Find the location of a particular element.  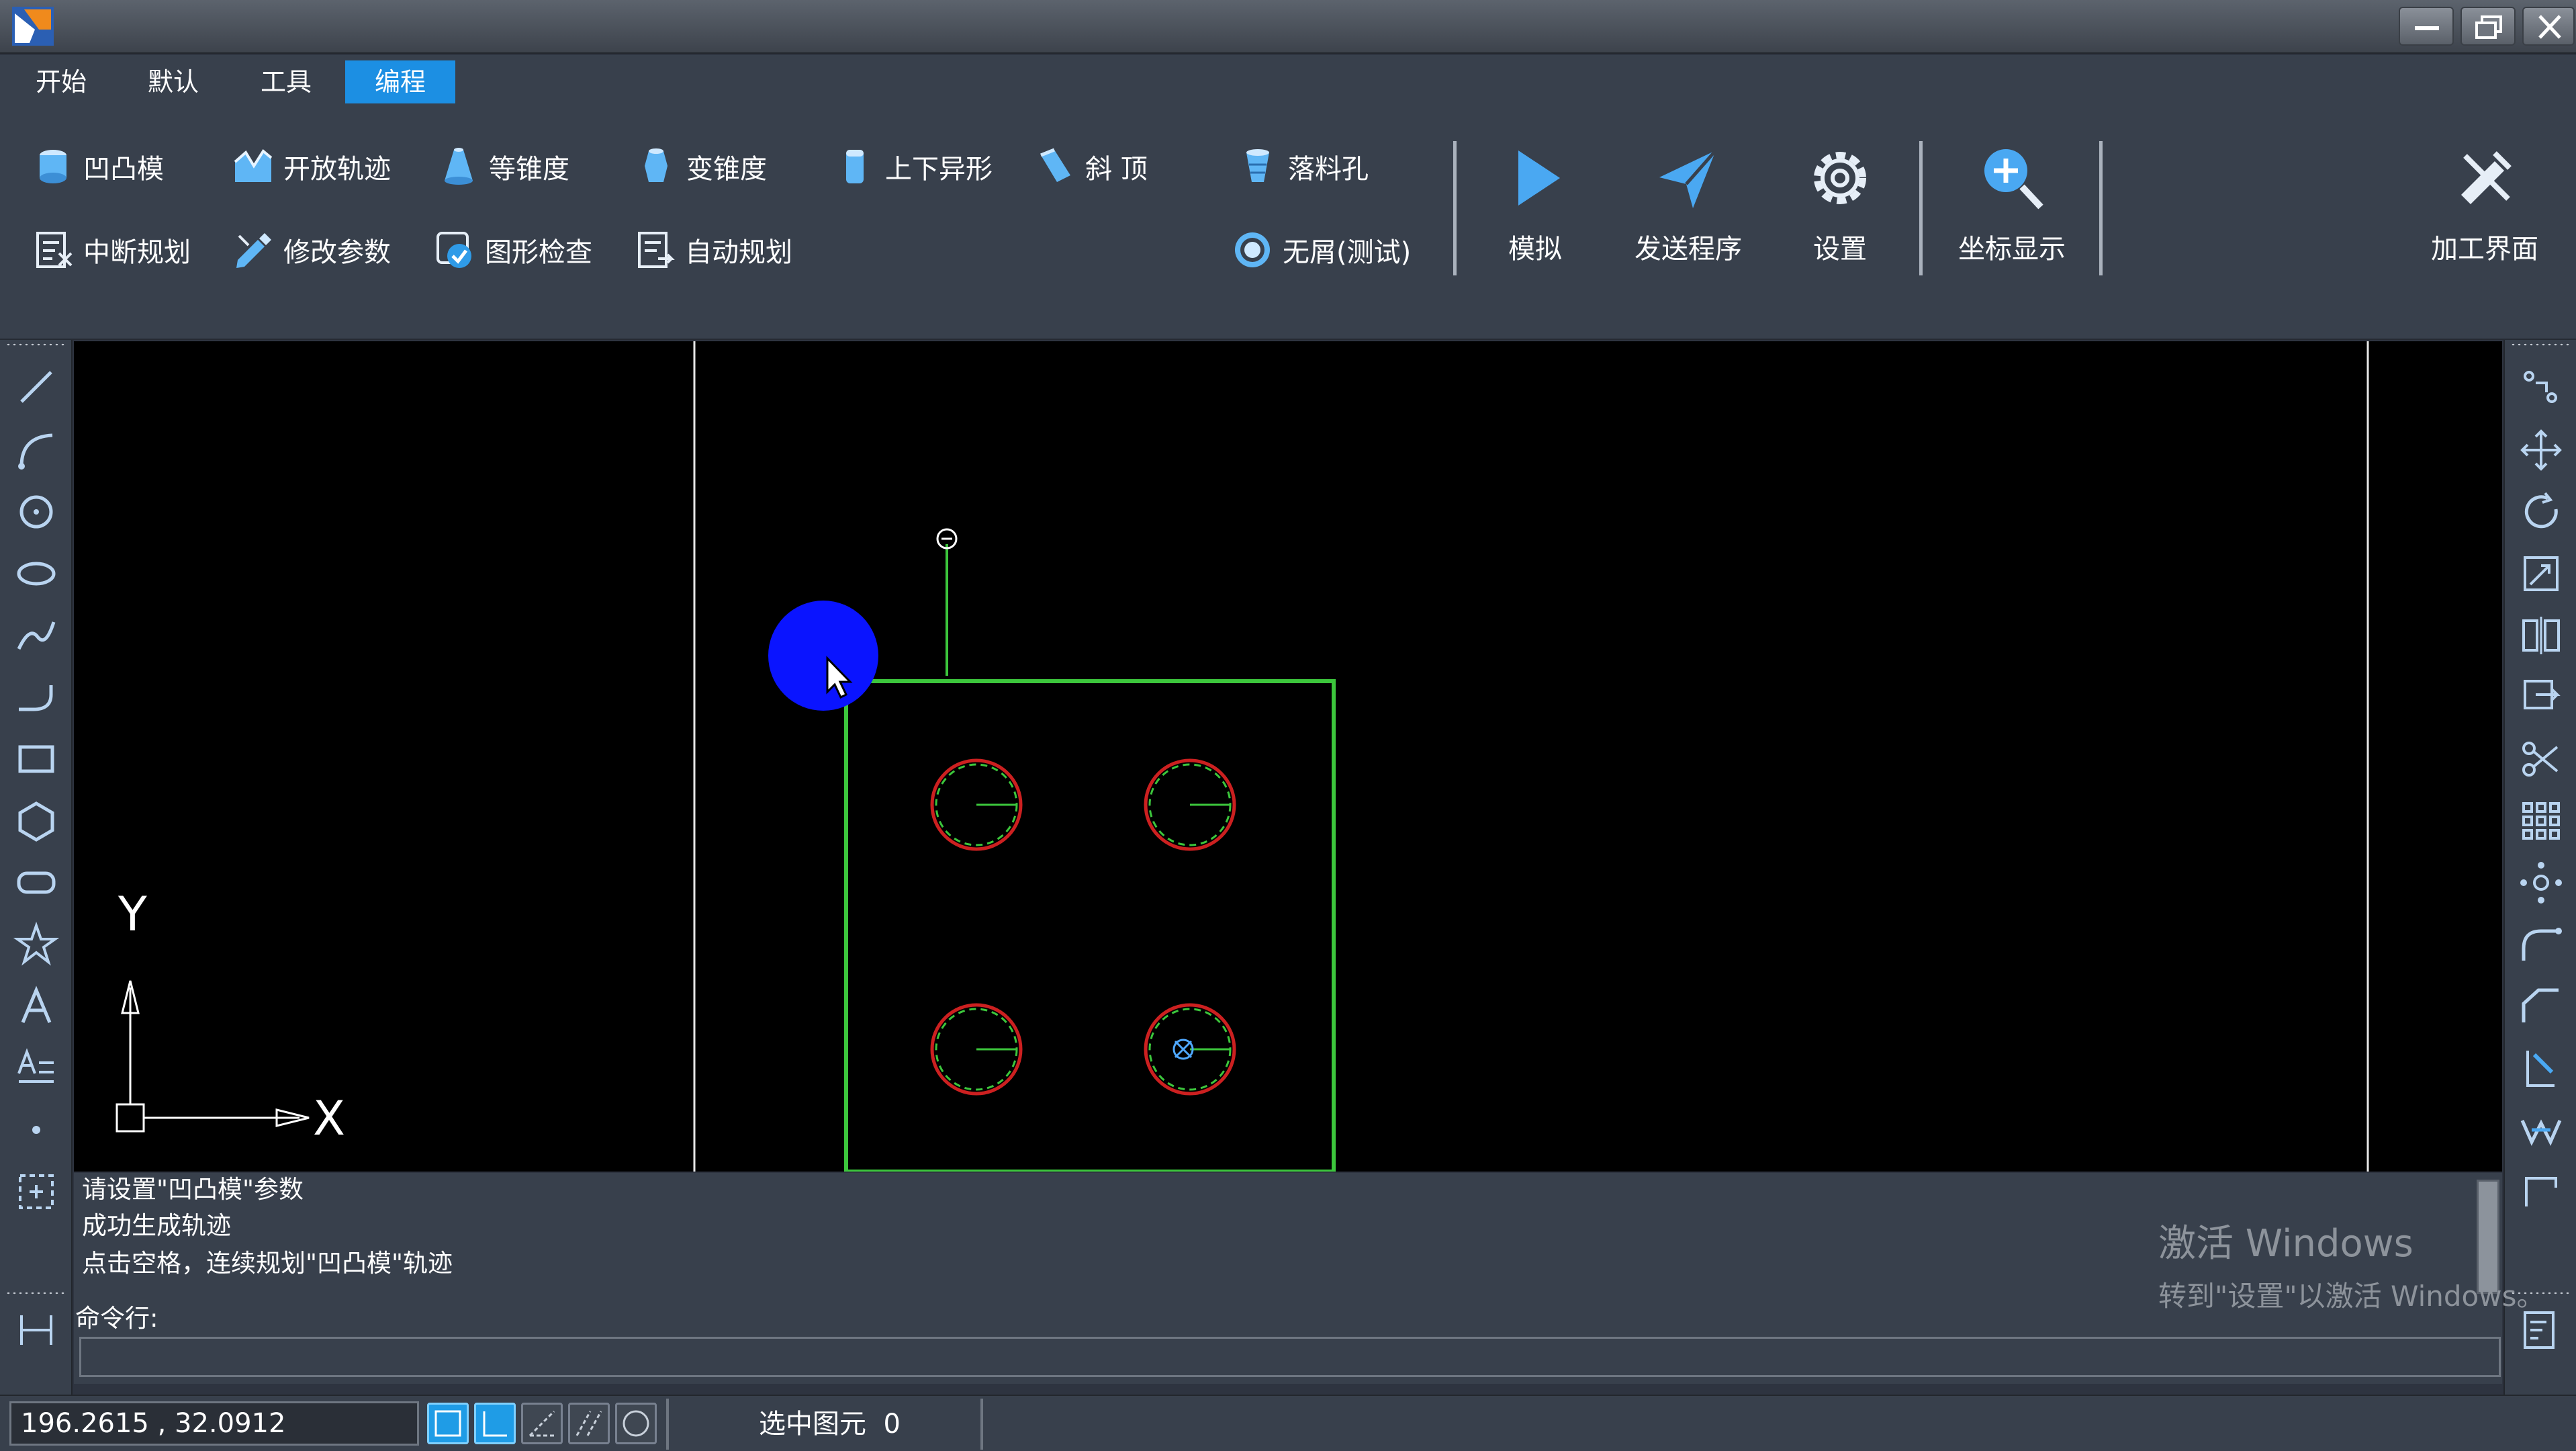

minimize-icon is located at coordinates (2427, 28).